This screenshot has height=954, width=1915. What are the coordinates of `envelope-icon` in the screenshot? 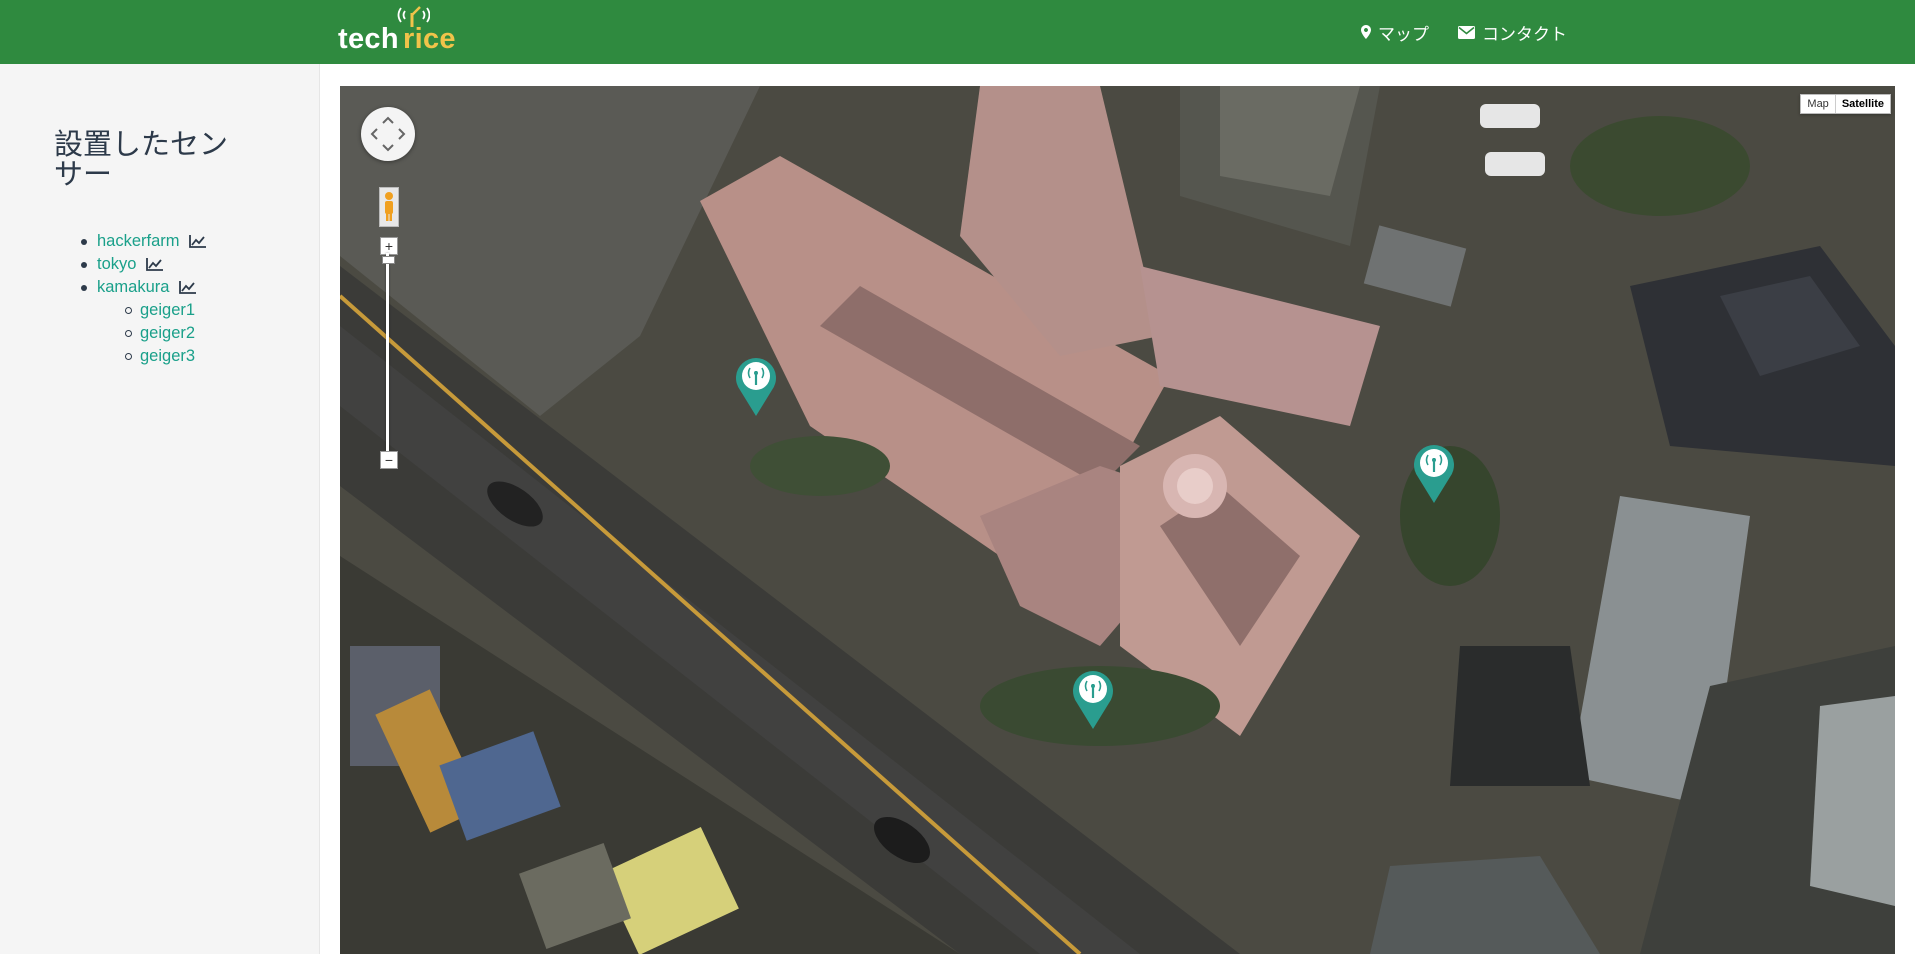 It's located at (1466, 32).